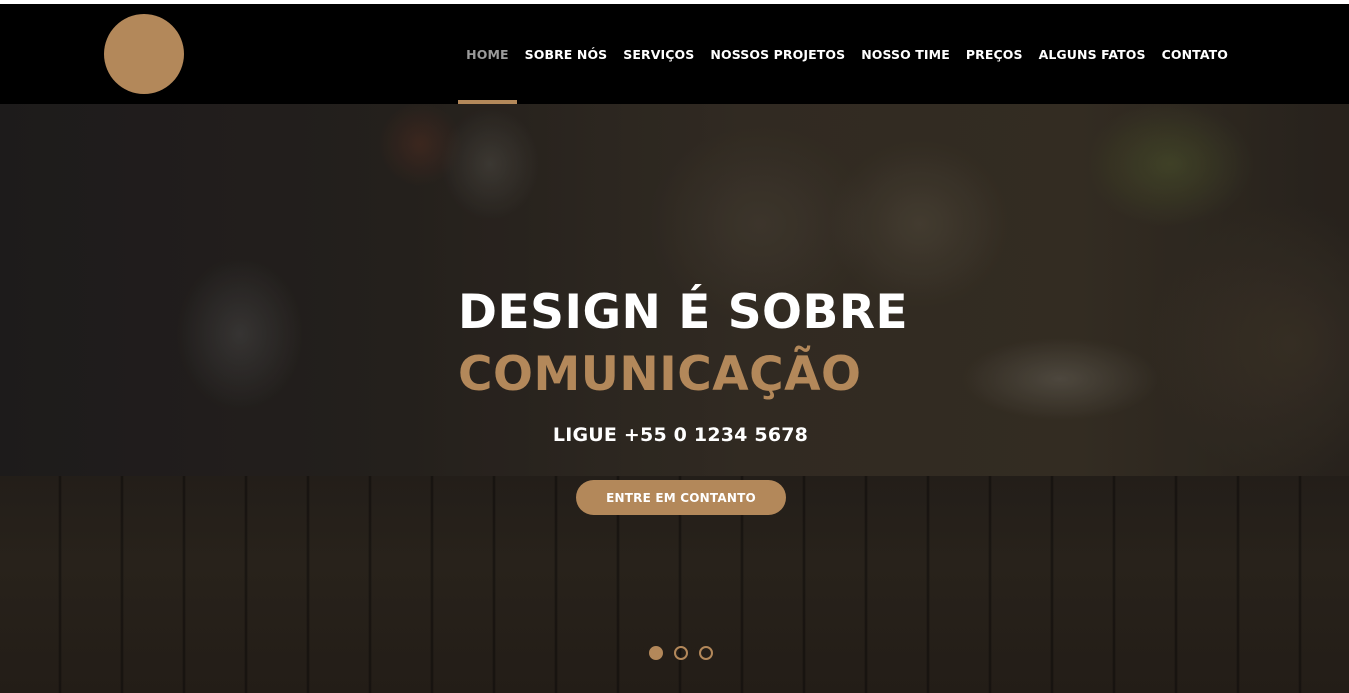 The image size is (1349, 693). Describe the element at coordinates (683, 312) in the screenshot. I see `hero-headline-line1: DESIGN É SOBRE` at that location.